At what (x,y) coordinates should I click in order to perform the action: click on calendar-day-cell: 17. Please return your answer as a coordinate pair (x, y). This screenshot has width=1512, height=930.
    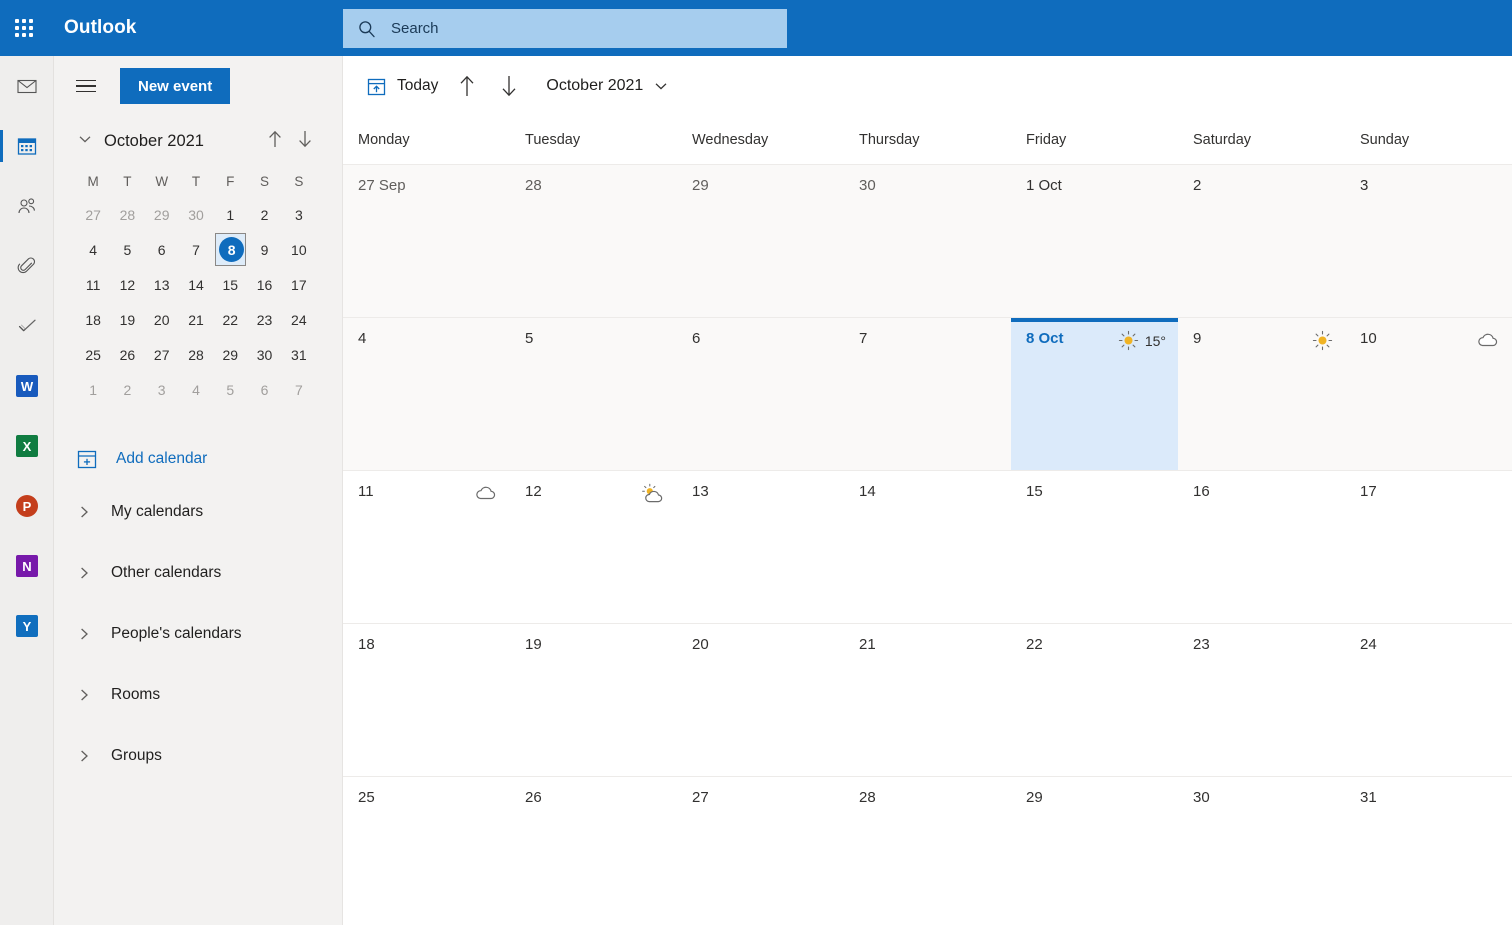
    Looking at the image, I should click on (1428, 547).